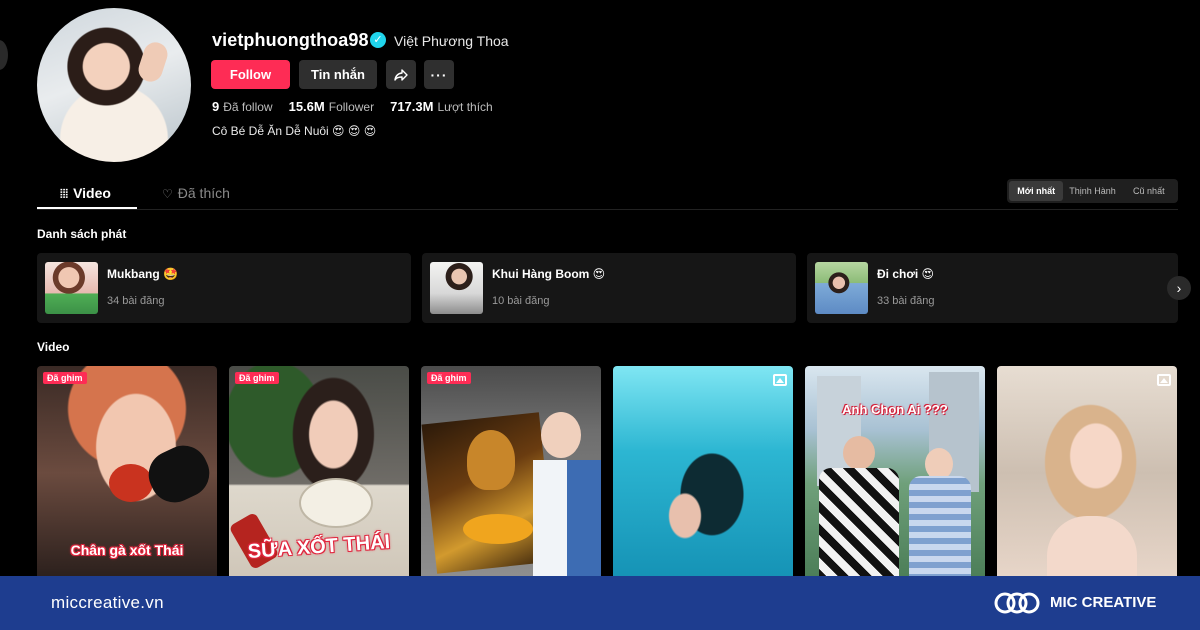 This screenshot has height=630, width=1200. Describe the element at coordinates (607, 209) in the screenshot. I see `tab-divider` at that location.